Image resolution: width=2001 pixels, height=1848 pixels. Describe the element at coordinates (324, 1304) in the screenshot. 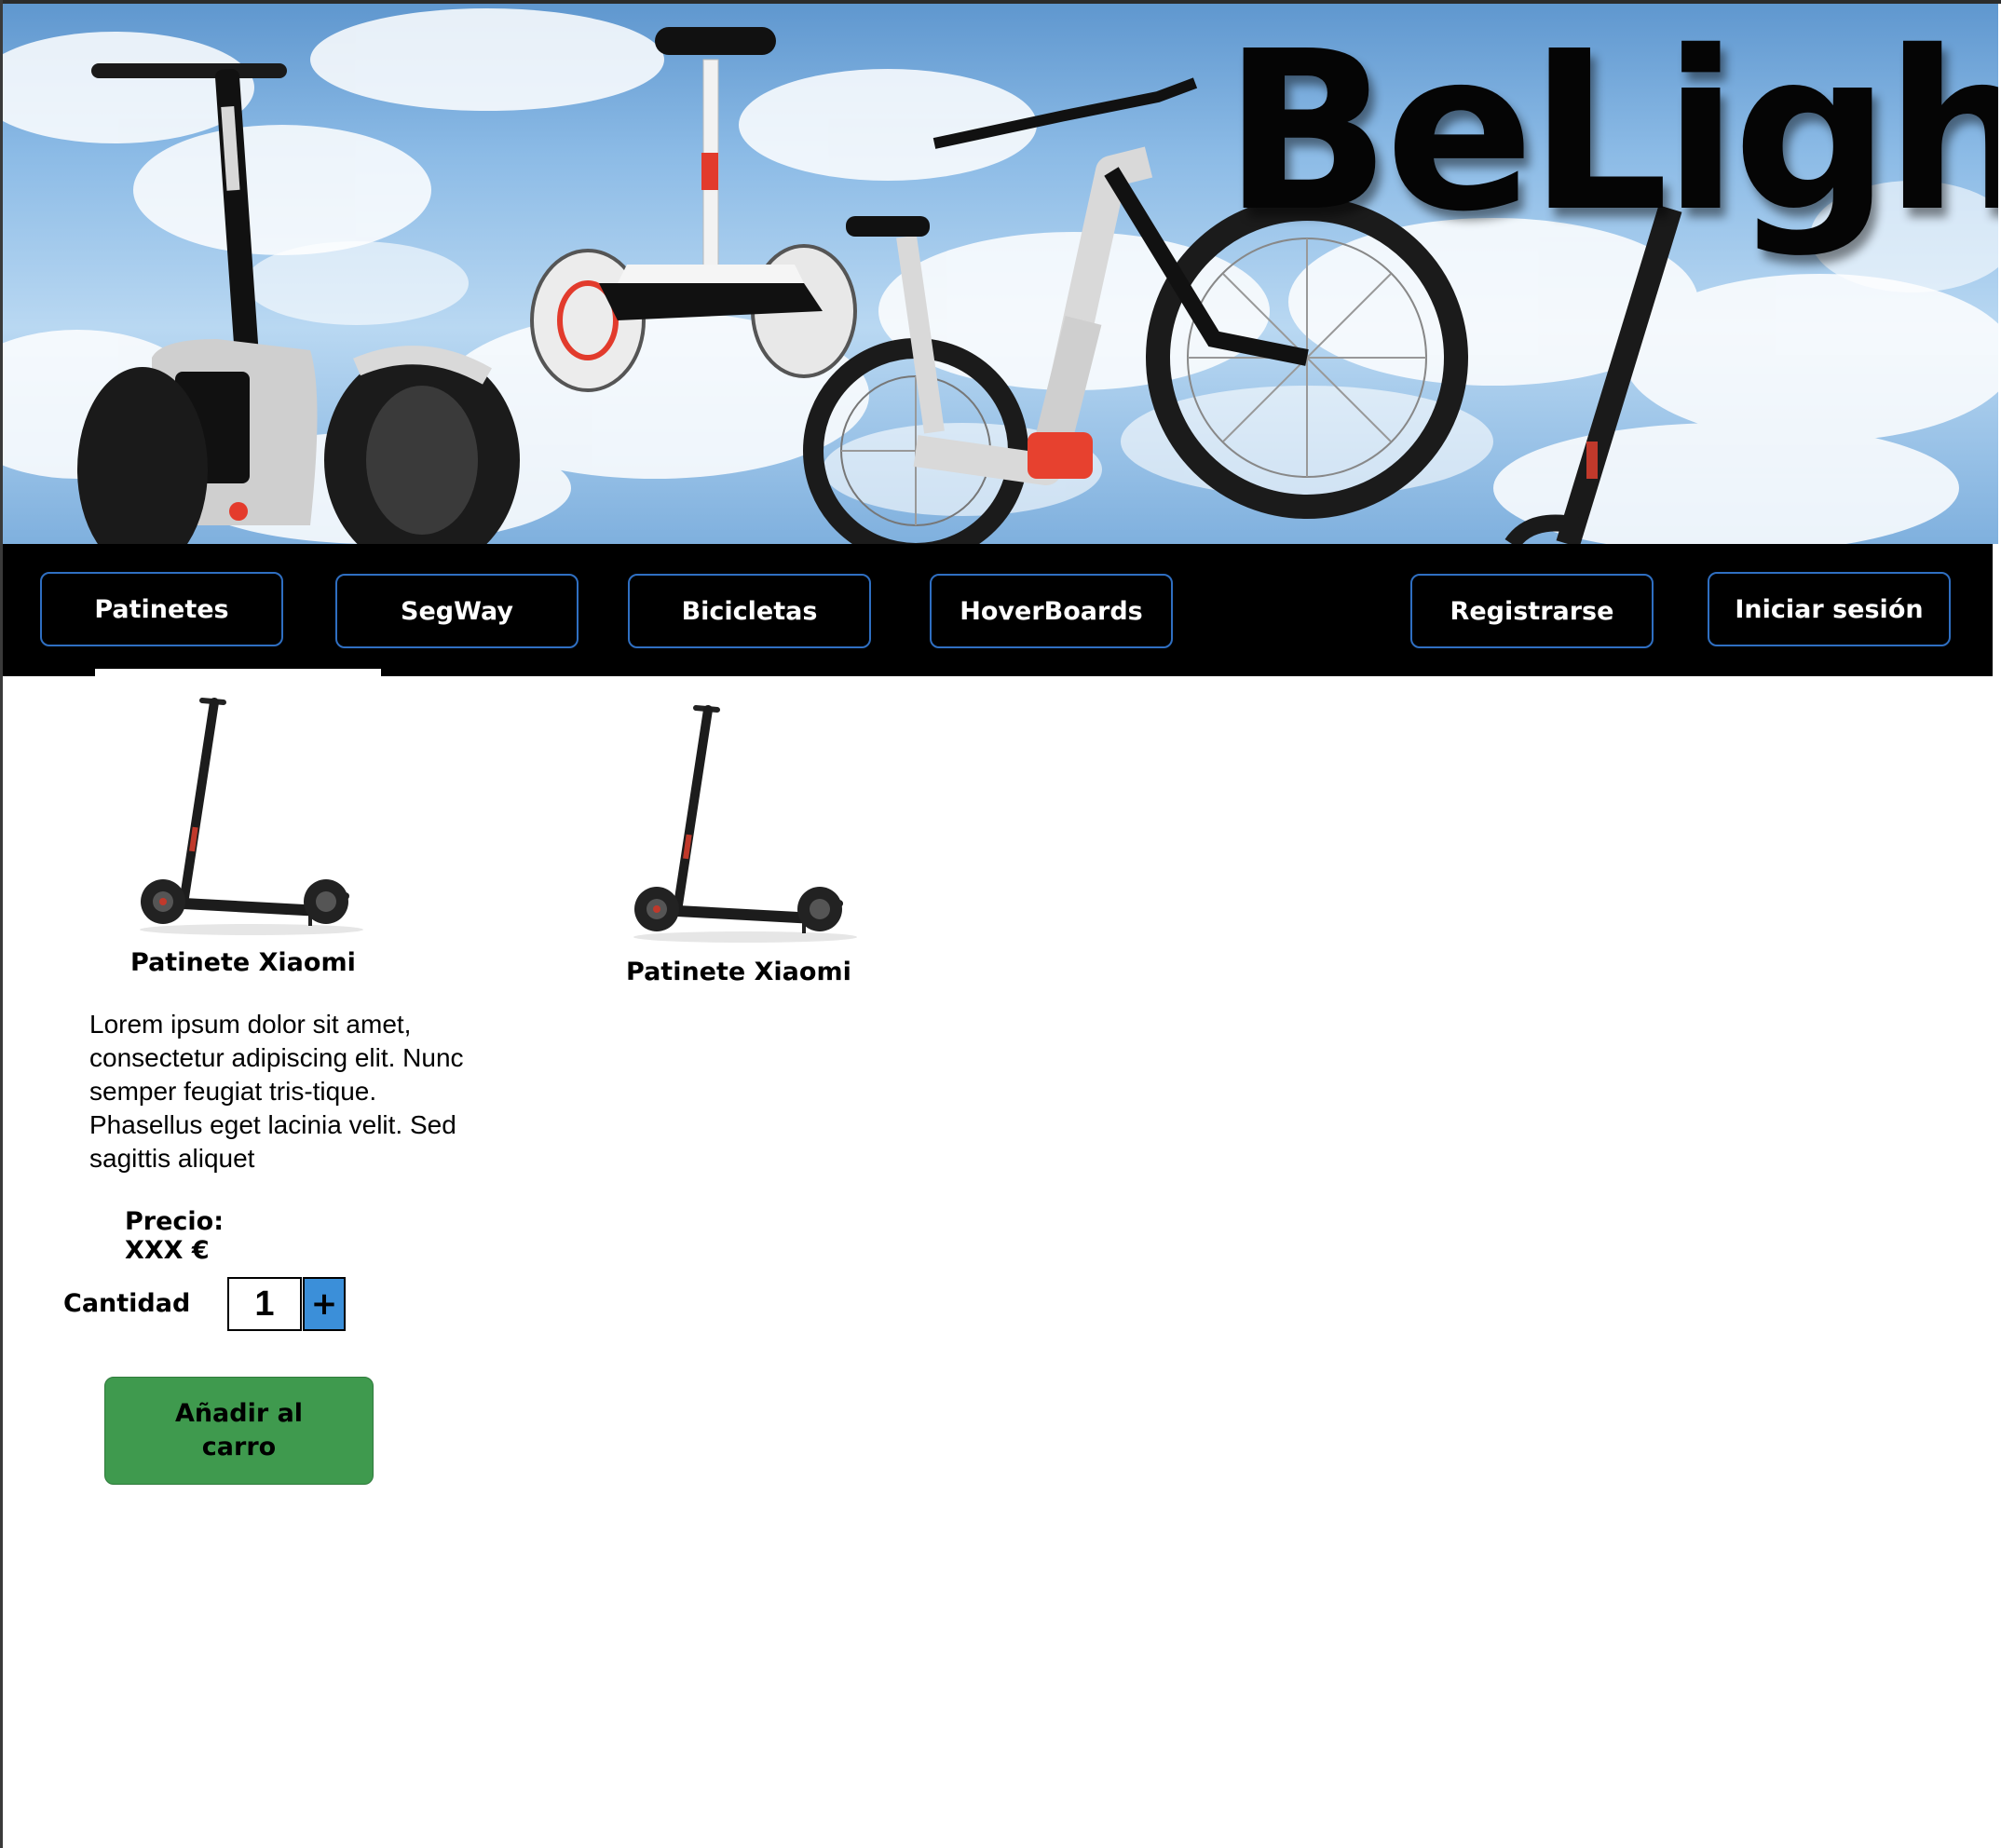

I see `plus-icon: +` at that location.